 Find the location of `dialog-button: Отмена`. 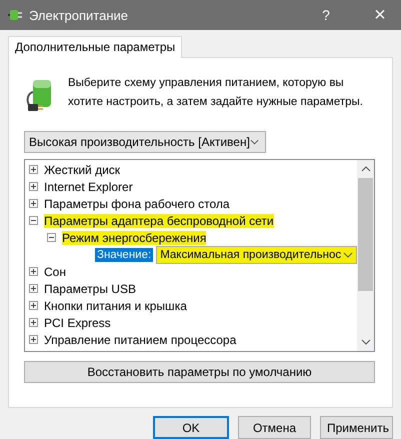

dialog-button: Отмена is located at coordinates (274, 427).